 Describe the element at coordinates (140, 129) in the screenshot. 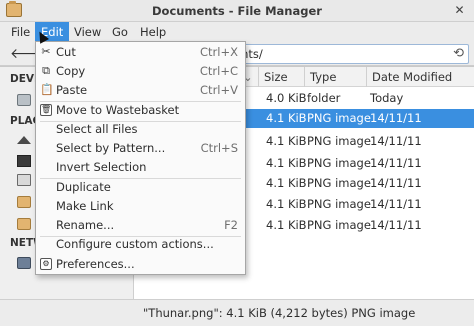

I see `menu-item-select-all: Select all Files` at that location.